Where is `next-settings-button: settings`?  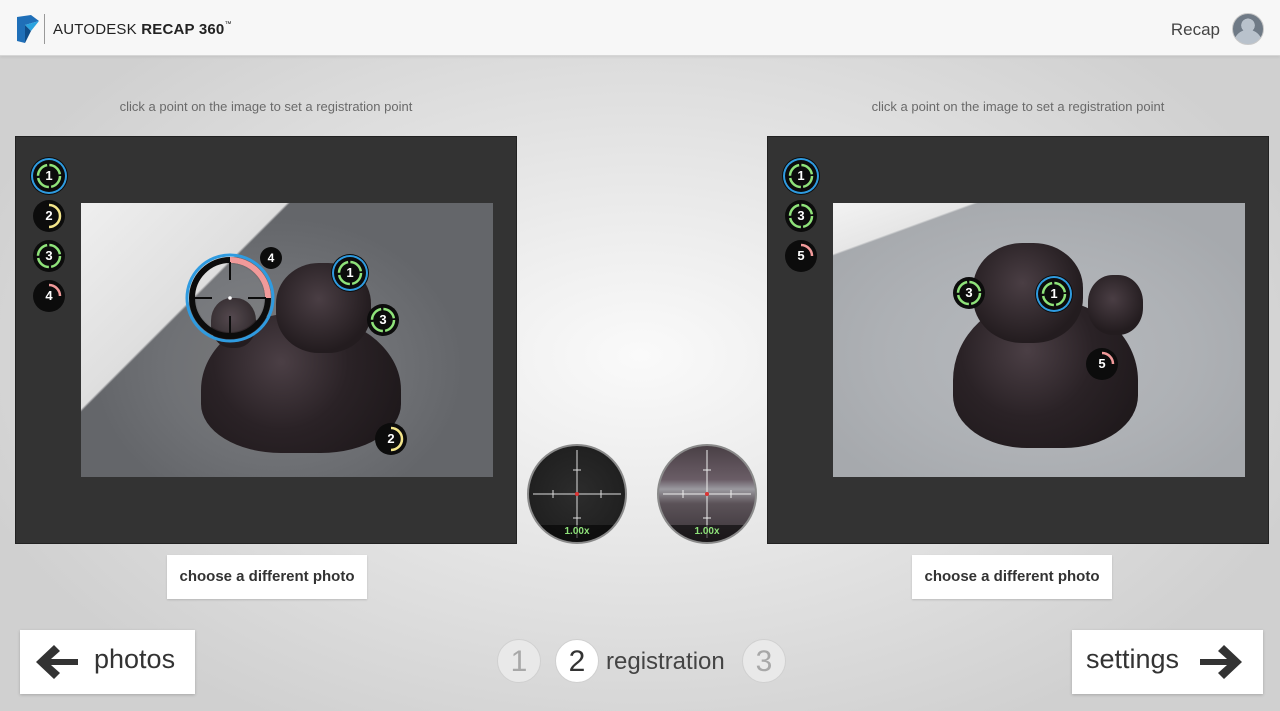
next-settings-button: settings is located at coordinates (1167, 662).